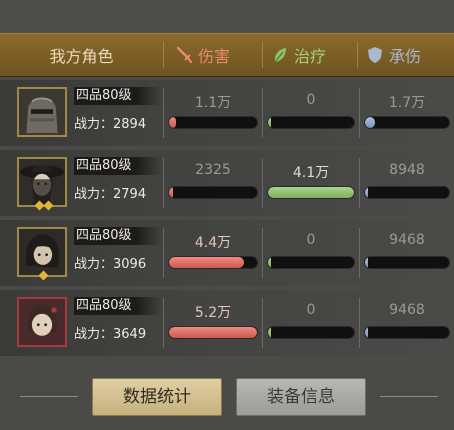  Describe the element at coordinates (405, 56) in the screenshot. I see `taken-label: 承伤` at that location.